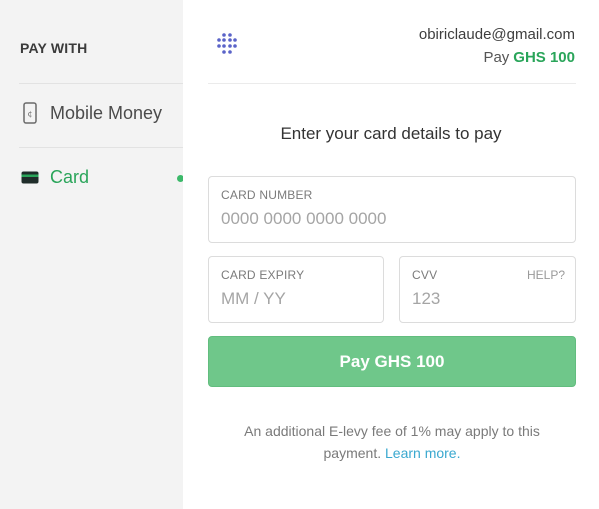  I want to click on sidebar-item-label: Card, so click(70, 176).